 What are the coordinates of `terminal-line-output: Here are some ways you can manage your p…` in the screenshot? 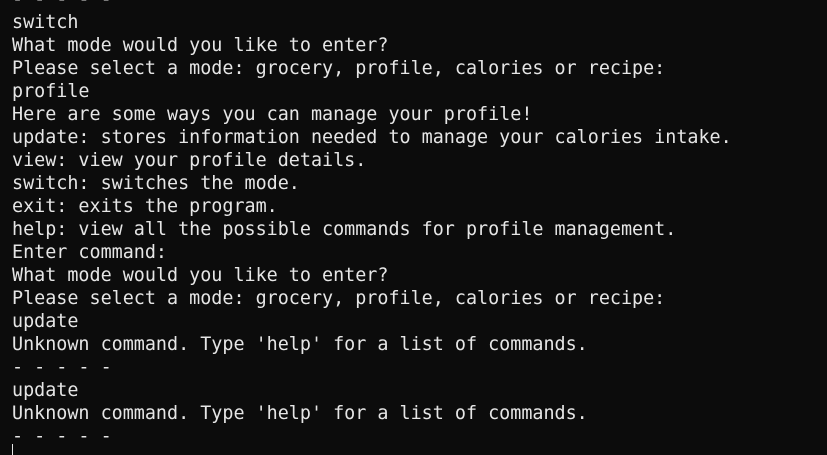 It's located at (272, 114).